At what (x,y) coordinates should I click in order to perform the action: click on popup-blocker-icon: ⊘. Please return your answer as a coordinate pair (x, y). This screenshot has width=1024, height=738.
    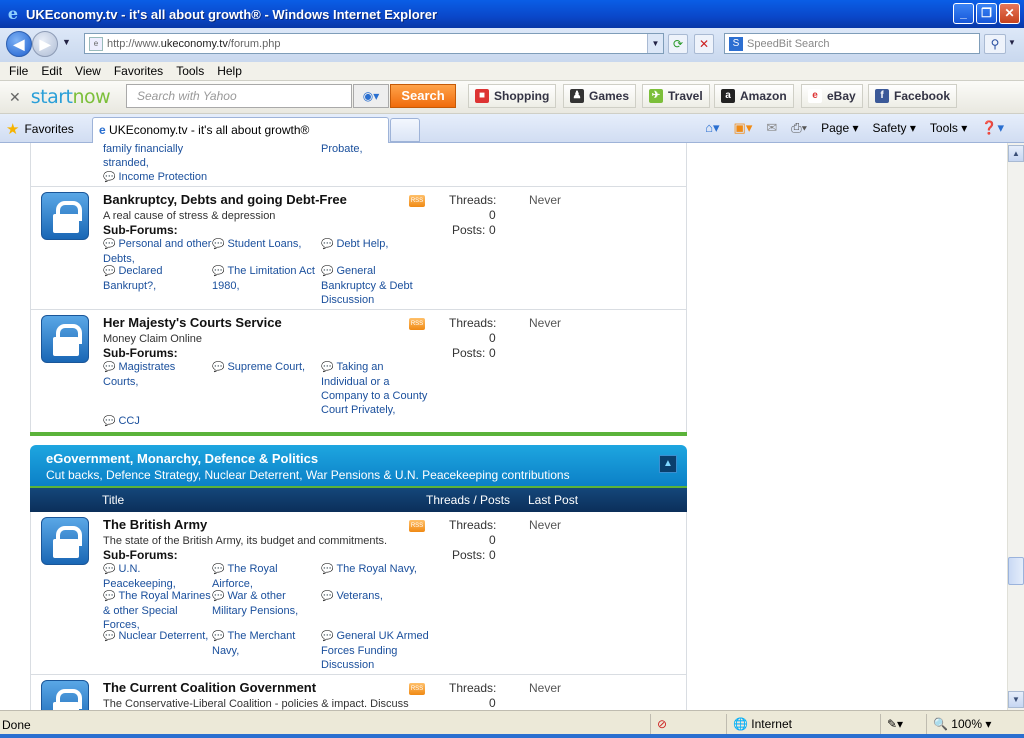
    Looking at the image, I should click on (658, 724).